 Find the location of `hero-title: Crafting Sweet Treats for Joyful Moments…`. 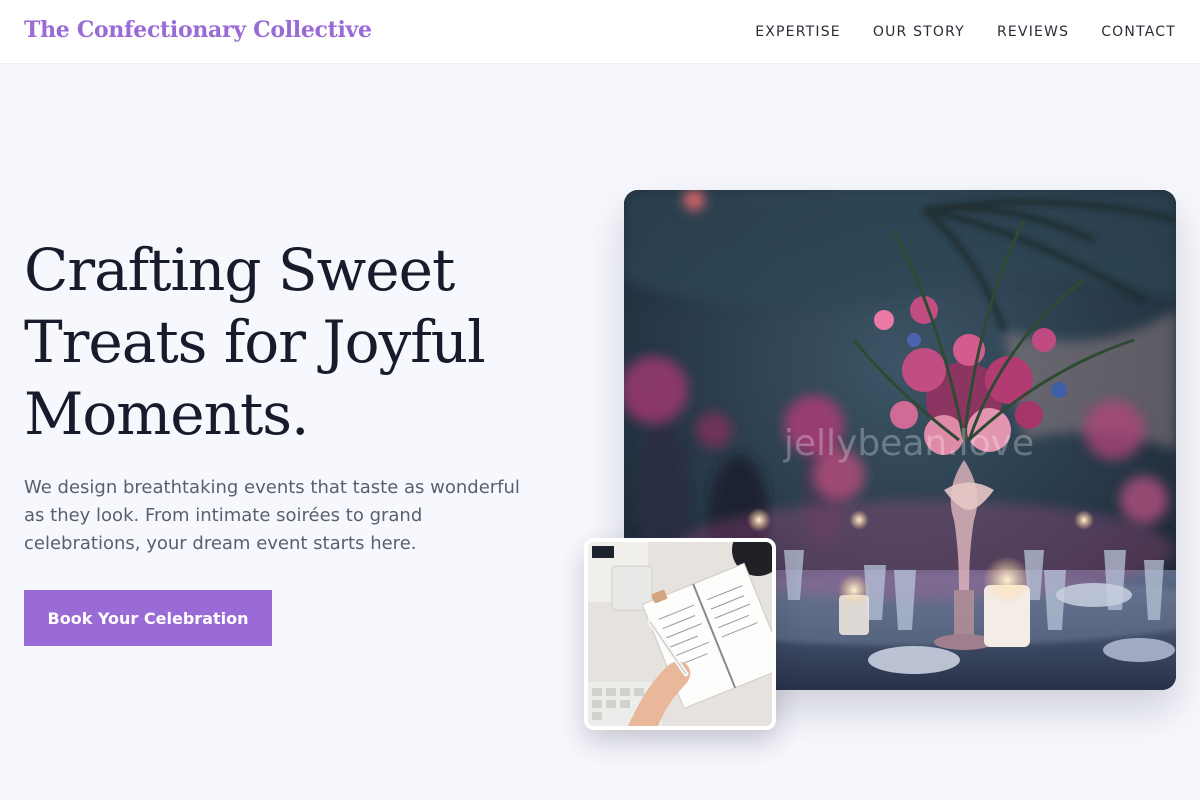

hero-title: Crafting Sweet Treats for Joyful Moments… is located at coordinates (255, 342).